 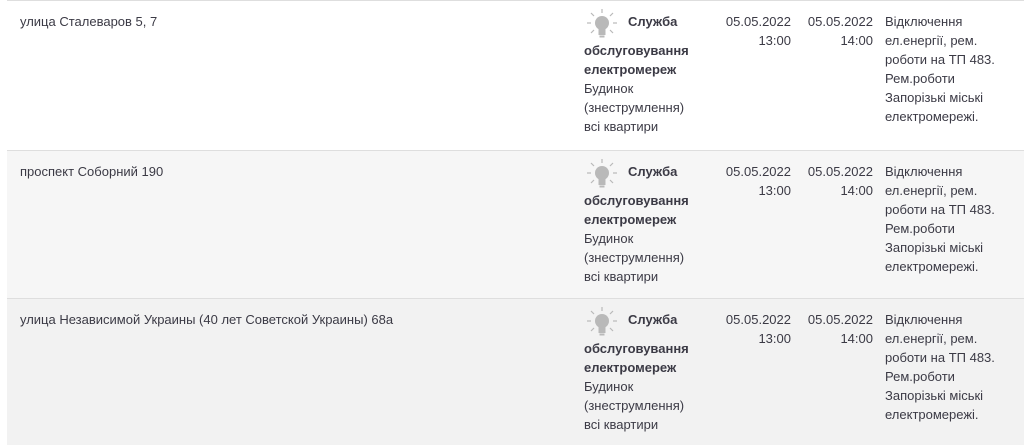 What do you see at coordinates (89, 21) in the screenshot?
I see `address-cell: улица Сталеваров 5, 7` at bounding box center [89, 21].